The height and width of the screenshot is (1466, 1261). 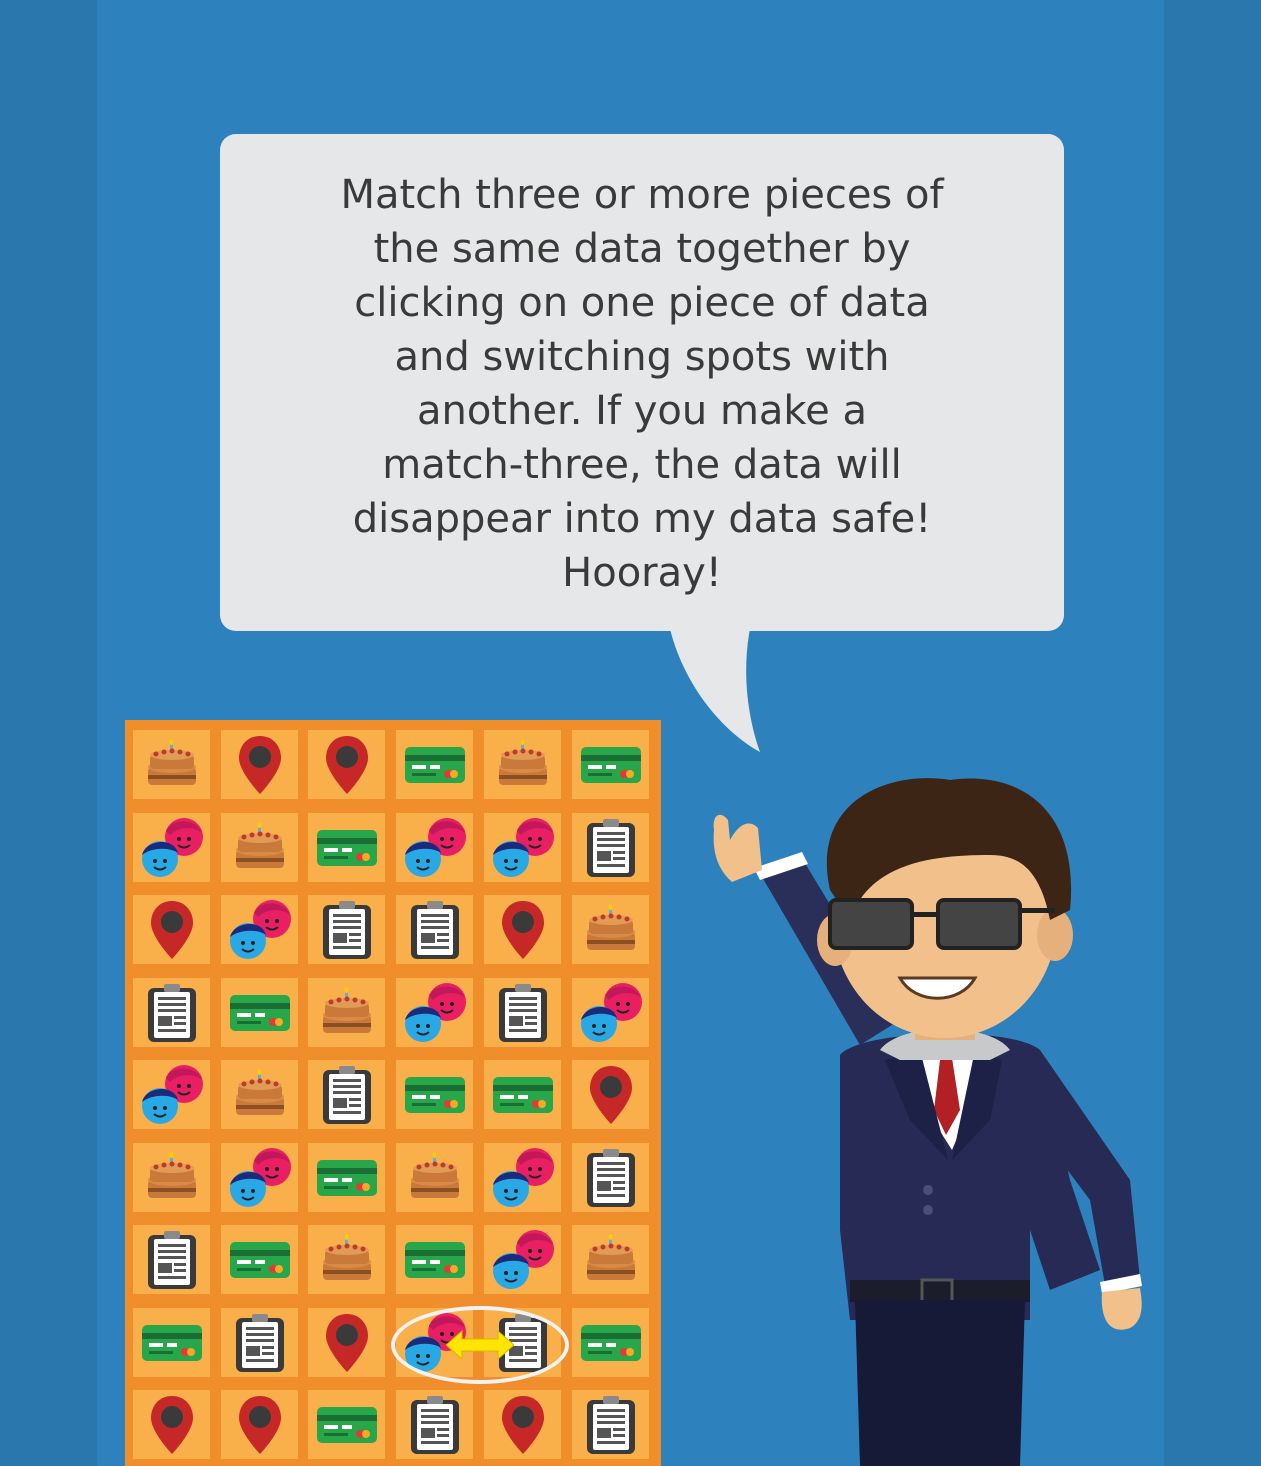 I want to click on instructions-line: Match three or more pieces of, so click(x=642, y=195).